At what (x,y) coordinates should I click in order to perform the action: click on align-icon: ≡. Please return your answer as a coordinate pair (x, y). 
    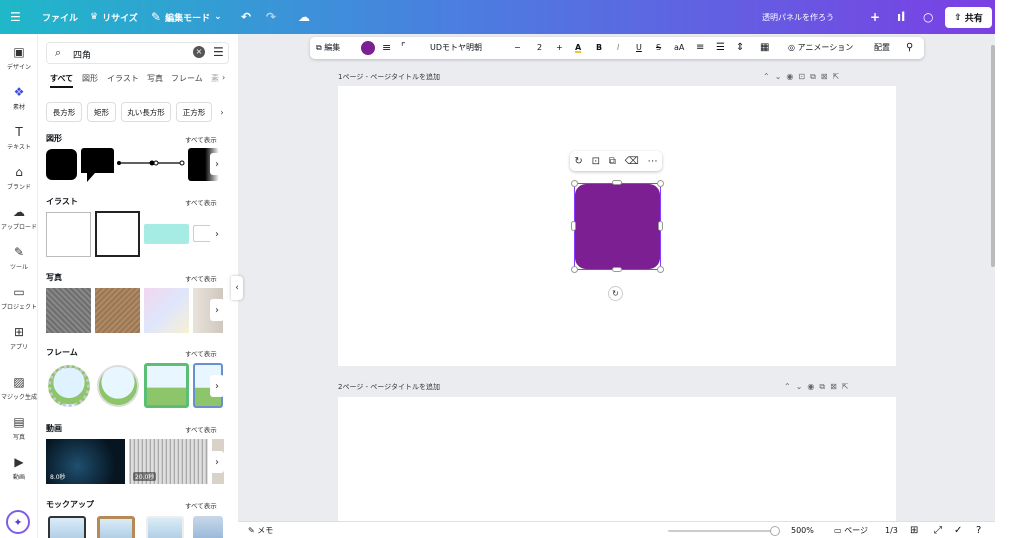
    Looking at the image, I should click on (700, 48).